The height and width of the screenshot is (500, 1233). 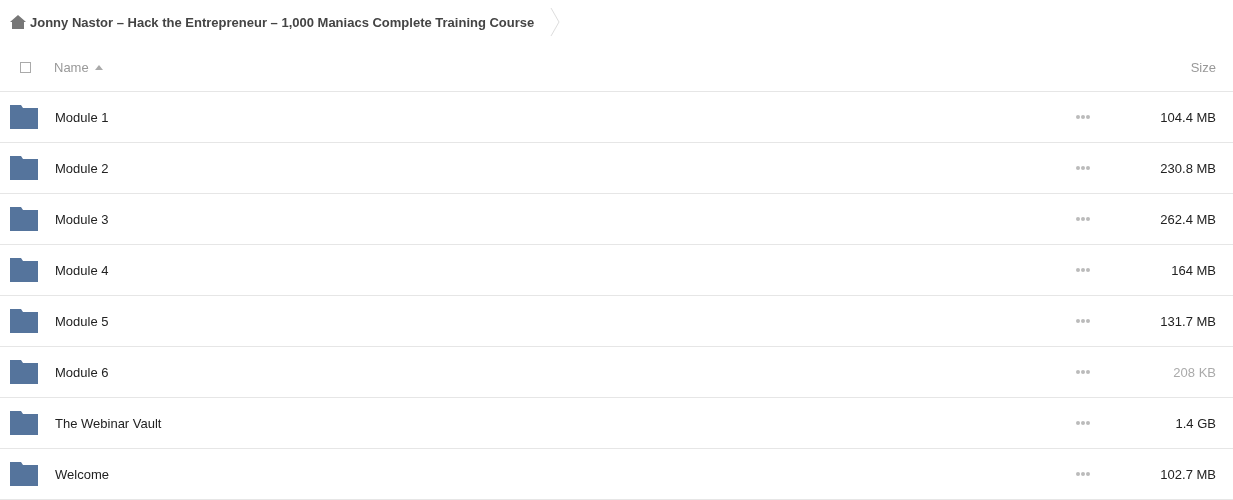 I want to click on folder-name: Module 3, so click(x=82, y=219).